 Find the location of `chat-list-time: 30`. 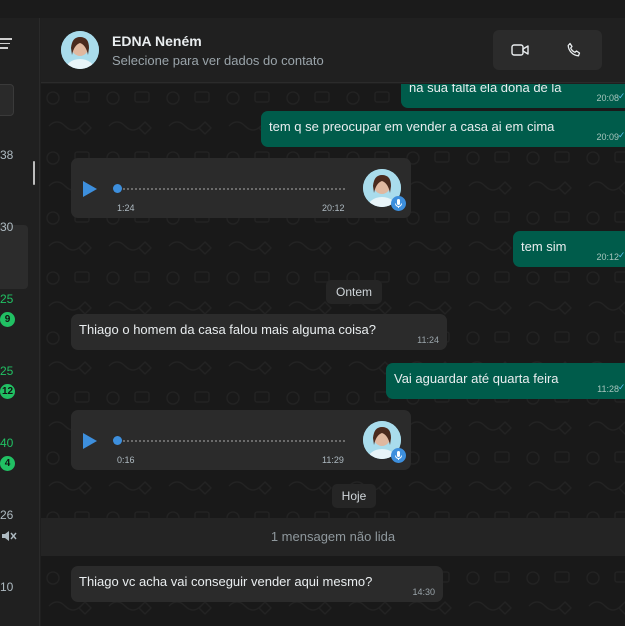

chat-list-time: 30 is located at coordinates (7, 227).